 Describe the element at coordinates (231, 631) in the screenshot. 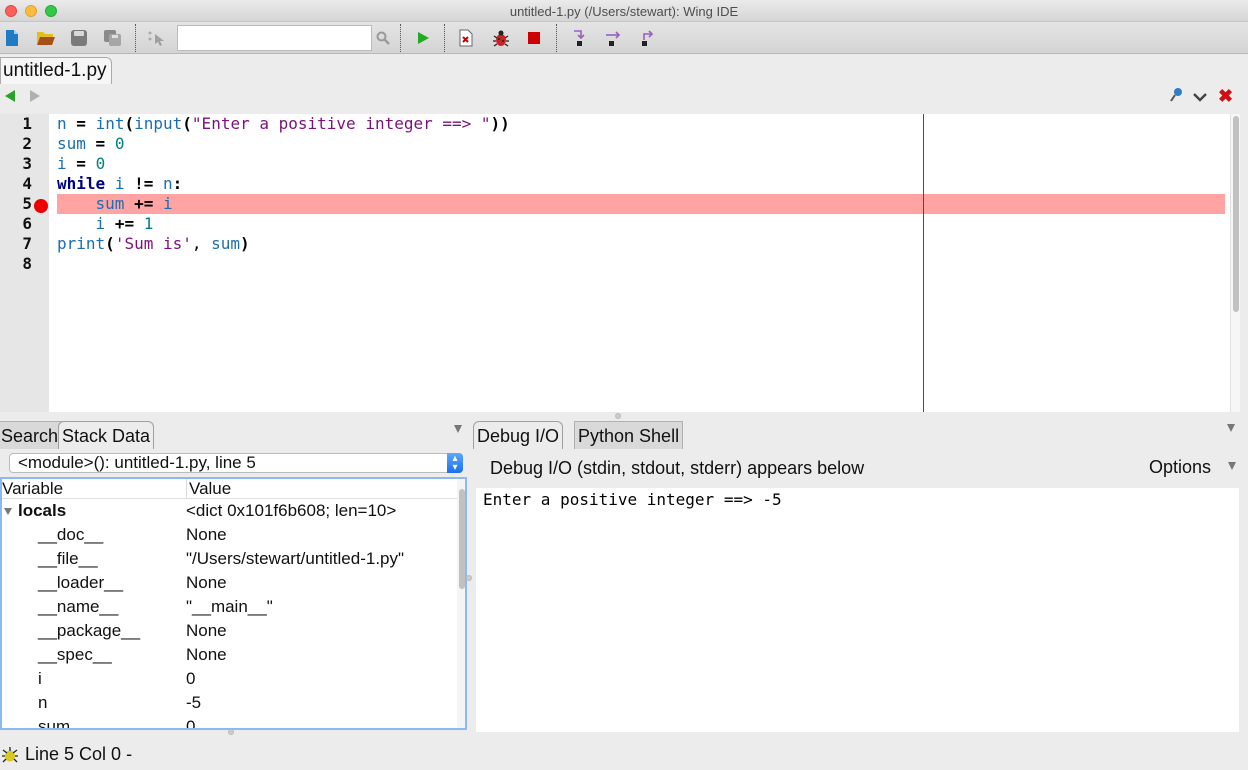

I see `tree-row: __package__ None` at that location.